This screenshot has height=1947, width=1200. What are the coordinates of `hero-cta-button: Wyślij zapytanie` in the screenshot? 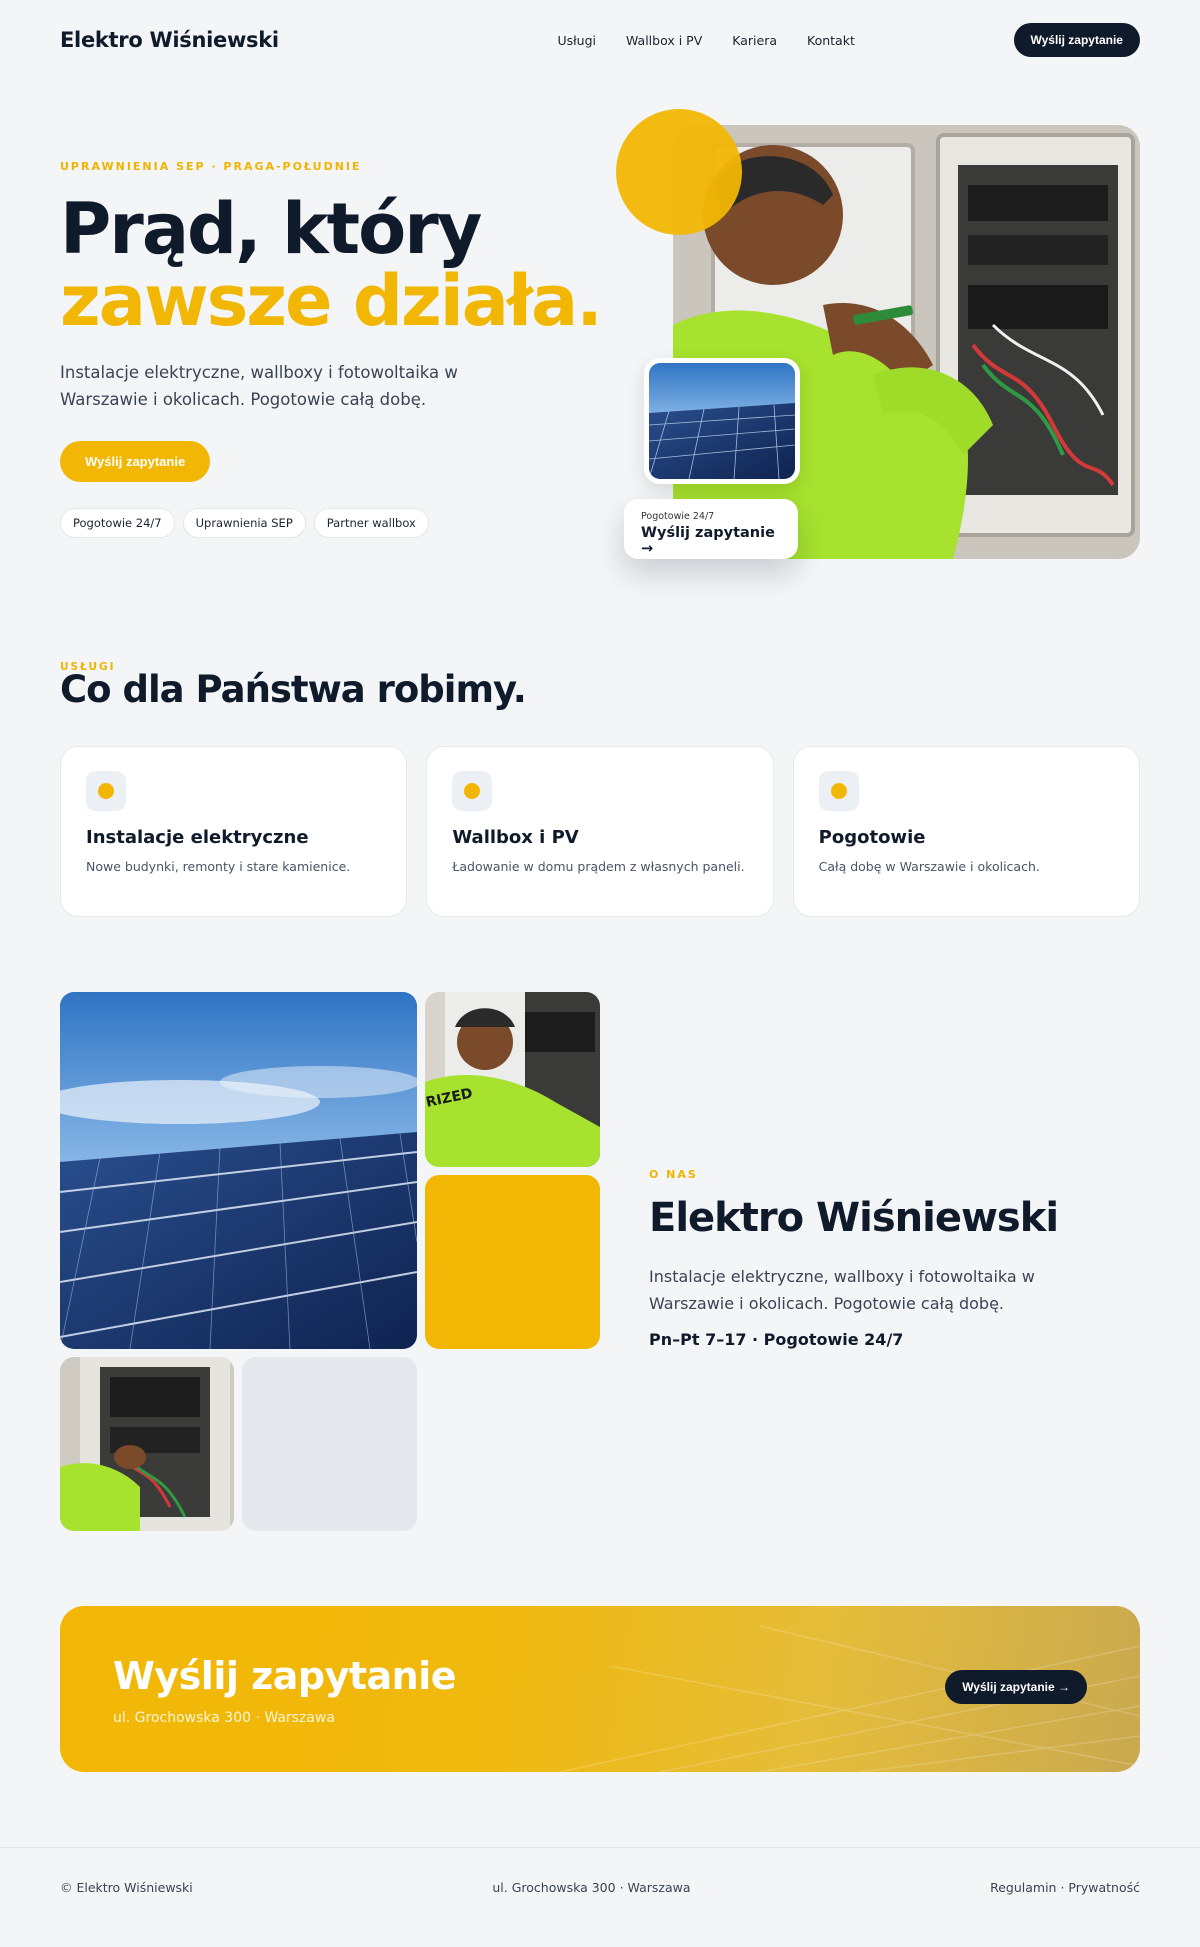 It's located at (135, 461).